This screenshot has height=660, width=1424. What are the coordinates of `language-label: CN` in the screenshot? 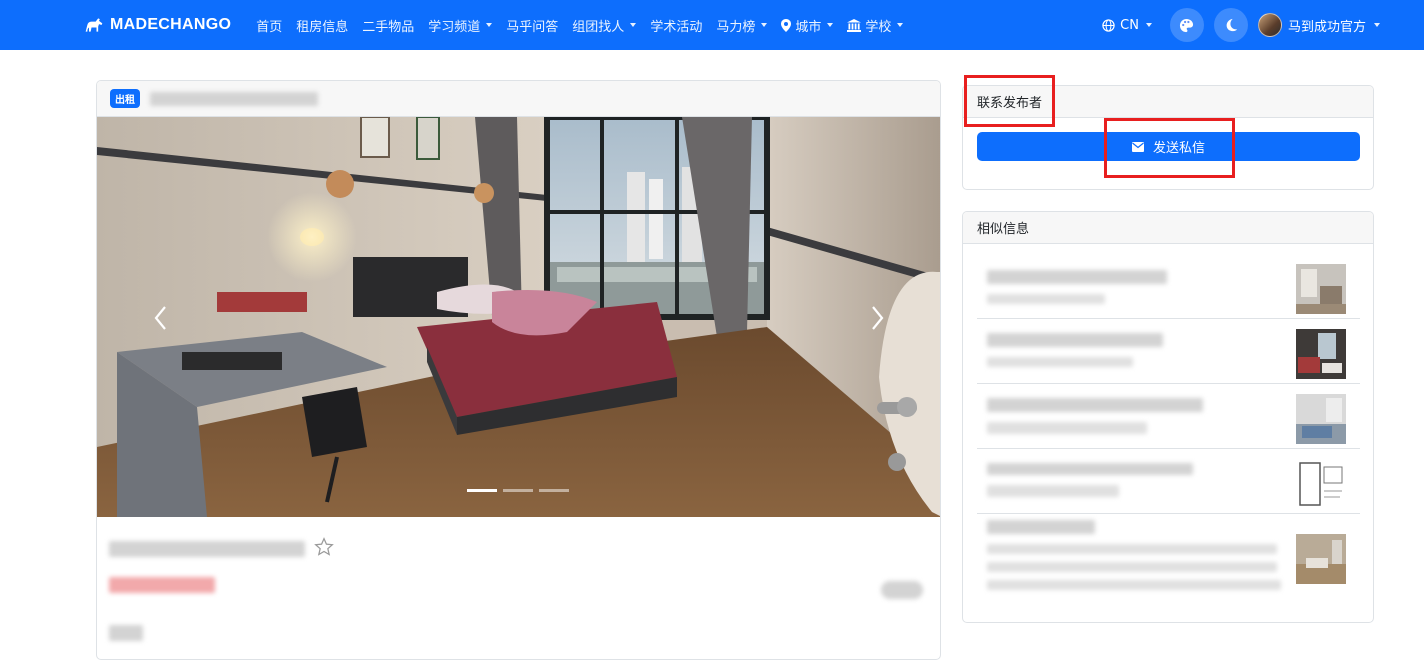 It's located at (1129, 25).